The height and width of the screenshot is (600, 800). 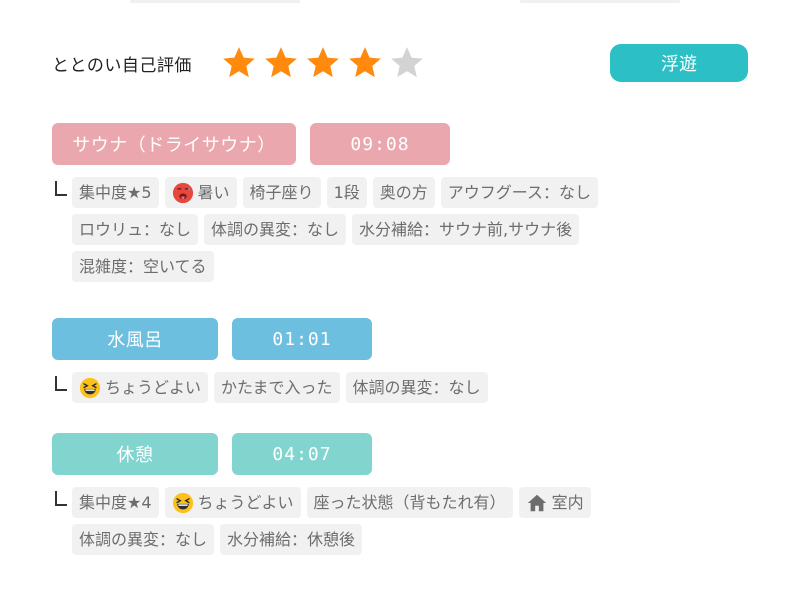 I want to click on session-time-pill: 04:07, so click(x=302, y=454).